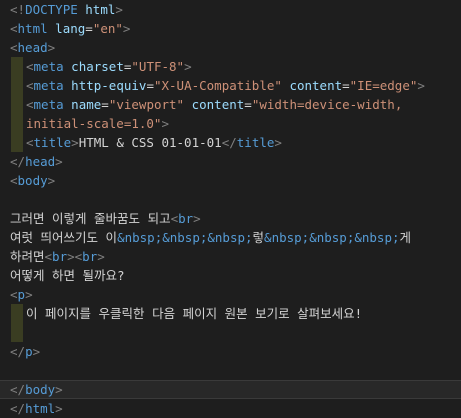  Describe the element at coordinates (101, 66) in the screenshot. I see `code-line-text: <meta charset="UTF-8">` at that location.